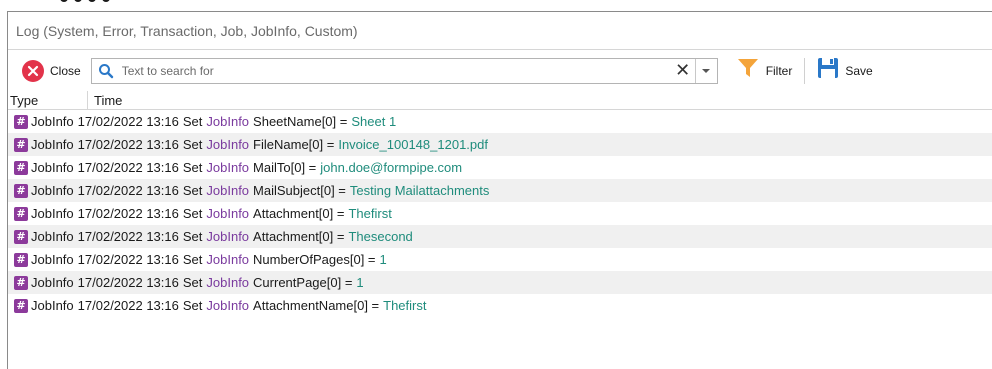  I want to click on funnel-icon, so click(748, 70).